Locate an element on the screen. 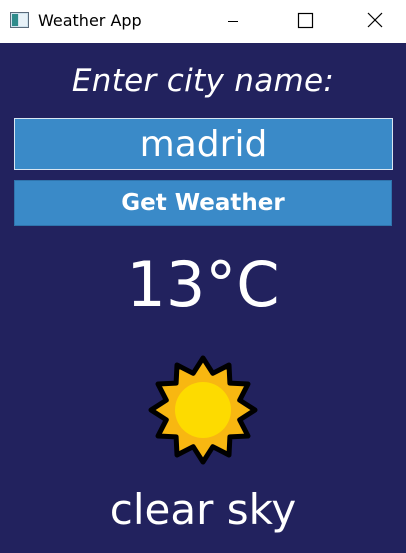  minimize-button is located at coordinates (233, 21).